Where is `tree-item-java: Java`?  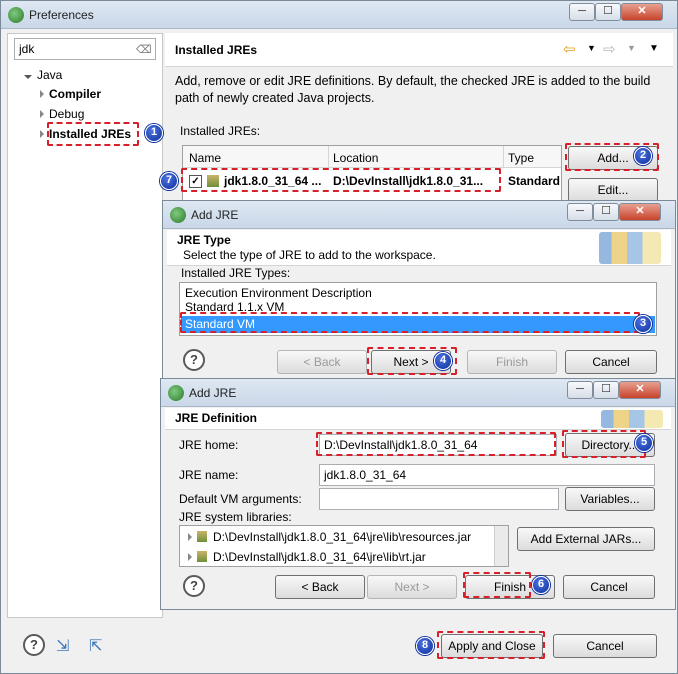
tree-item-java: Java is located at coordinates (43, 75).